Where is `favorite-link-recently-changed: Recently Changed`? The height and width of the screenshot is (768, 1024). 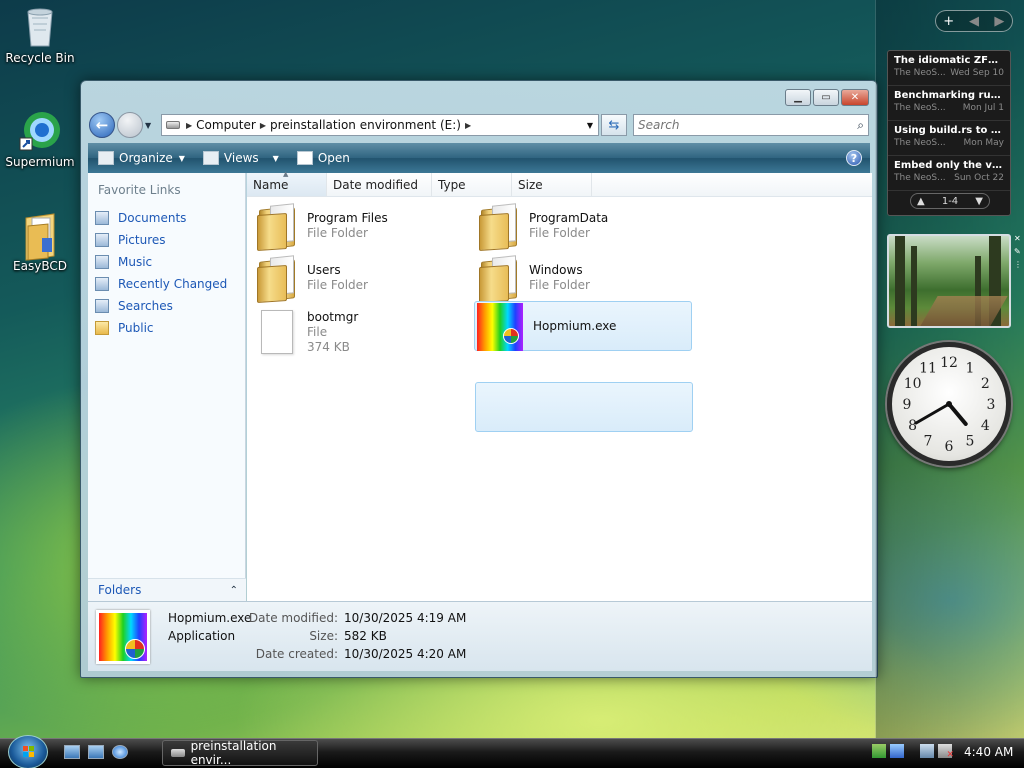
favorite-link-recently-changed: Recently Changed is located at coordinates (166, 284).